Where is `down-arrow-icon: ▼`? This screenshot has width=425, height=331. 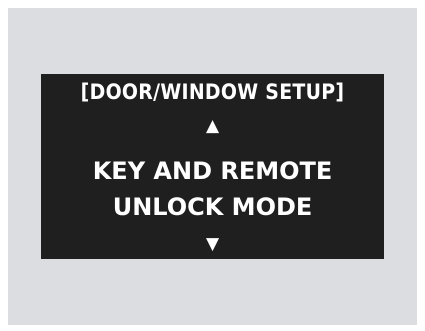 down-arrow-icon: ▼ is located at coordinates (212, 244).